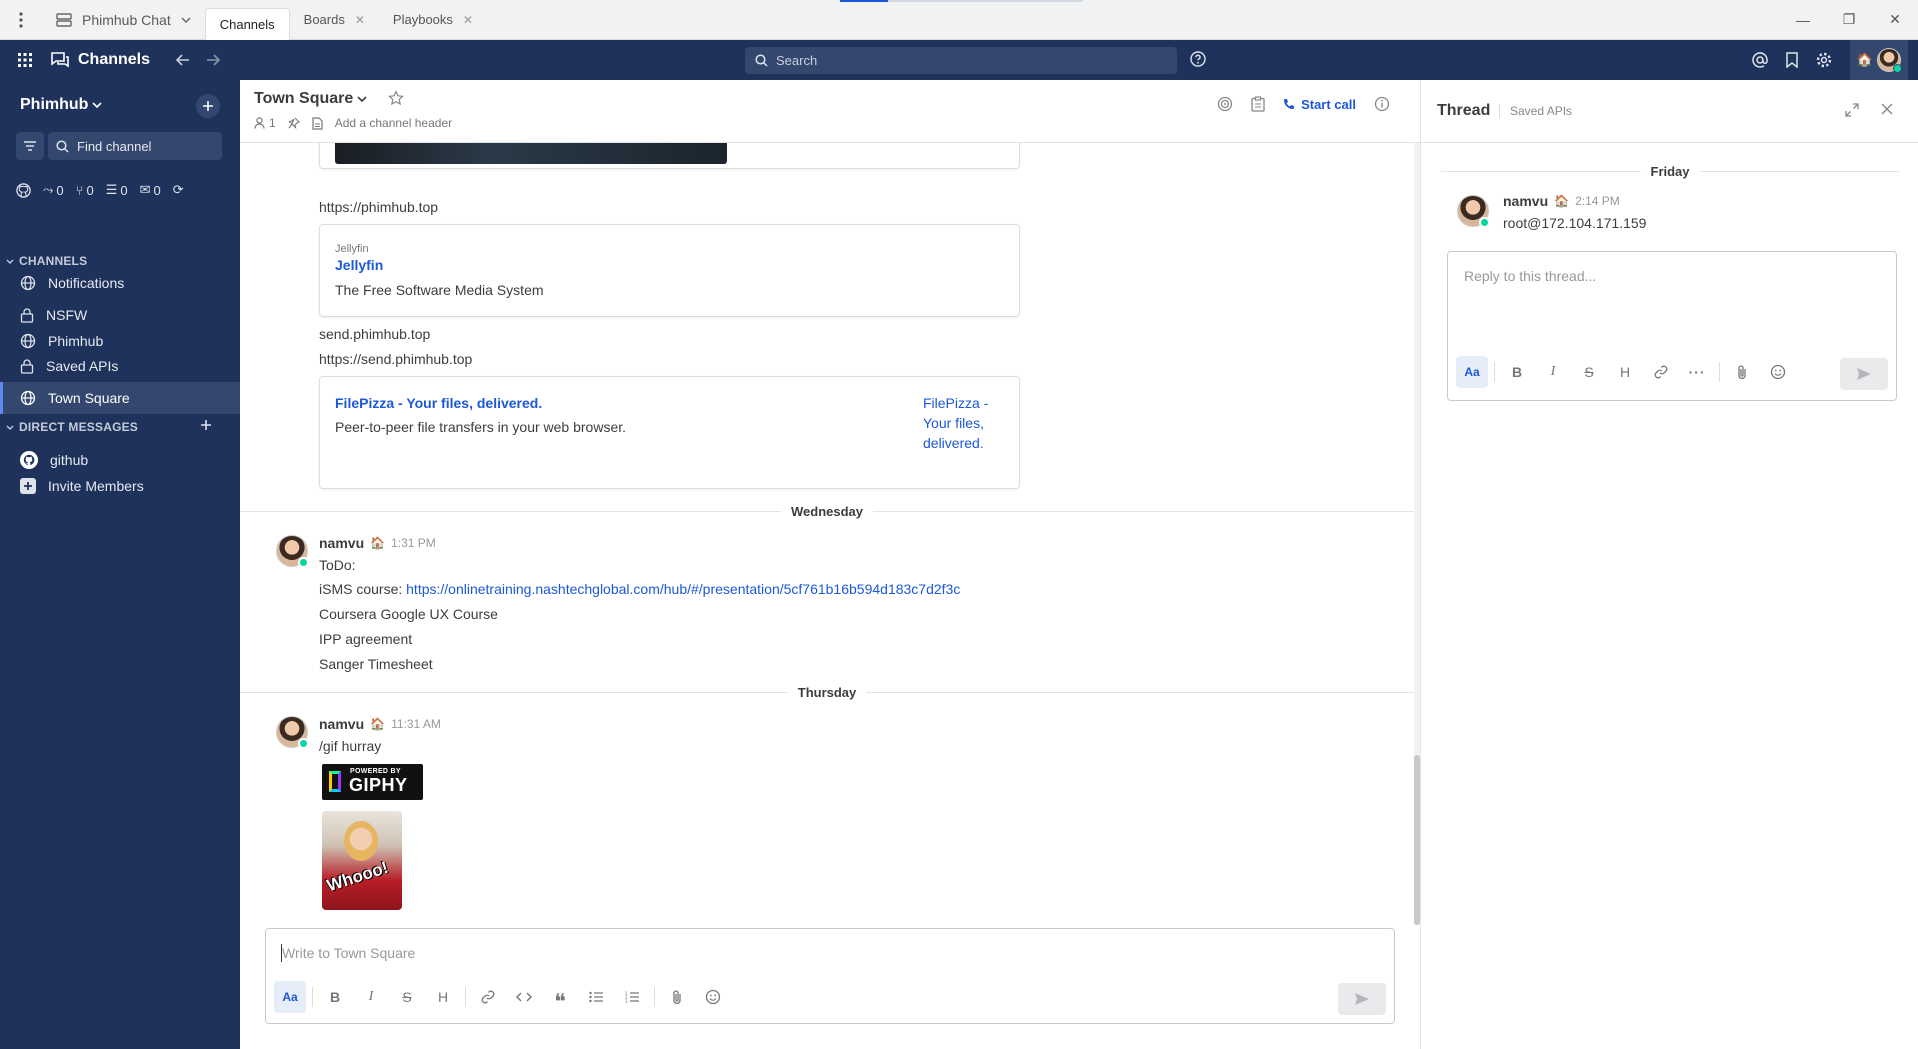  I want to click on channels-section-header: CHANNELS, so click(46, 261).